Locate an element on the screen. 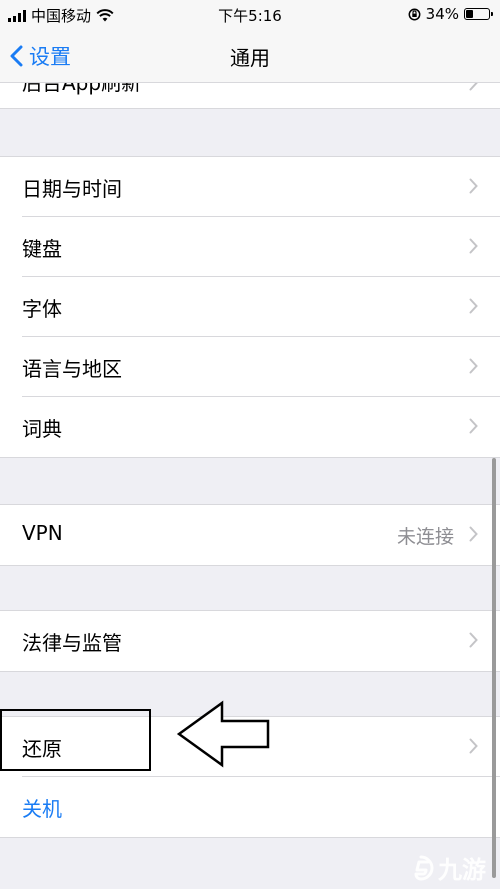 The image size is (500, 889). watermark-logo-icon is located at coordinates (424, 867).